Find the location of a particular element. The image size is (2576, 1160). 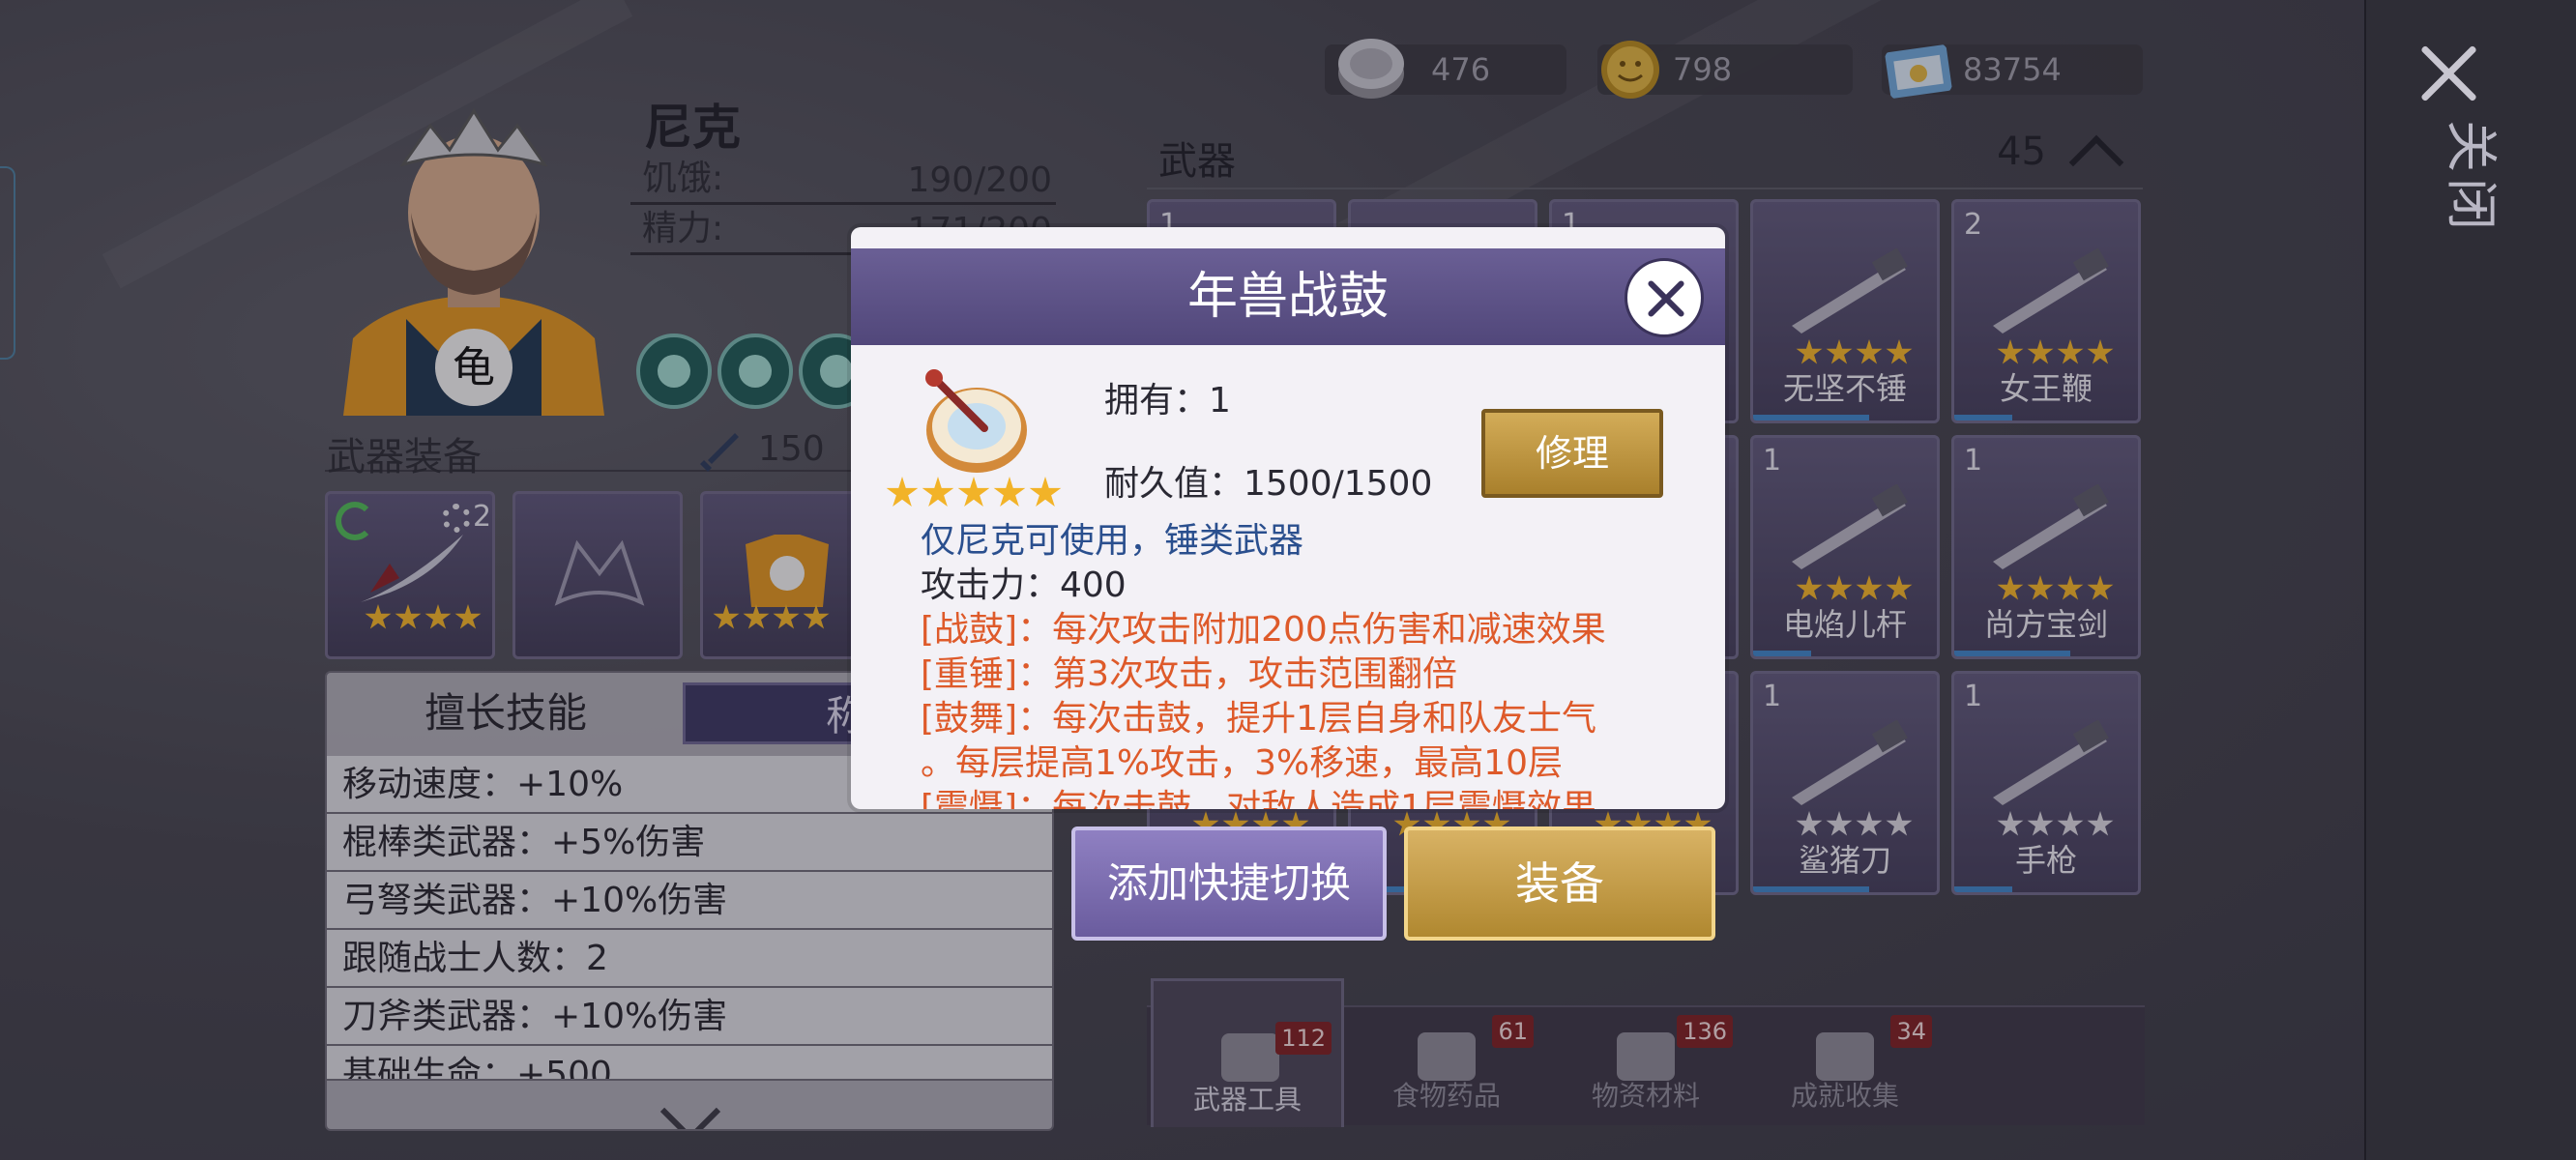

modal-title: 年兽战鼓 is located at coordinates (1287, 297).